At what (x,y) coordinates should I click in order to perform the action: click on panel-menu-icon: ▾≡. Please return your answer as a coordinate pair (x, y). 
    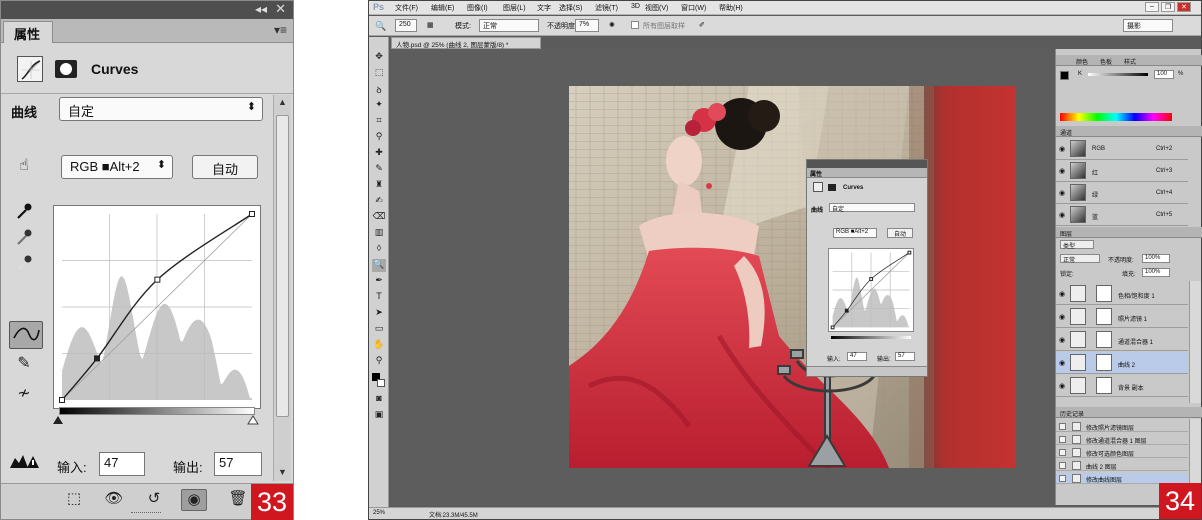
    Looking at the image, I should click on (280, 30).